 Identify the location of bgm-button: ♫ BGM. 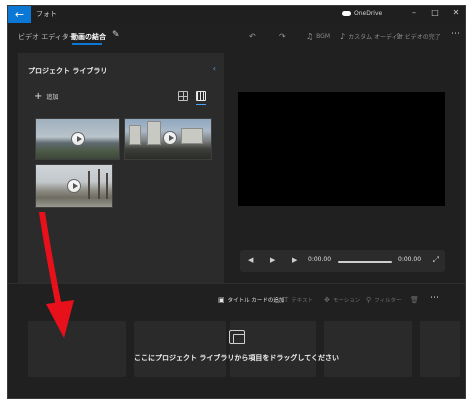
(318, 36).